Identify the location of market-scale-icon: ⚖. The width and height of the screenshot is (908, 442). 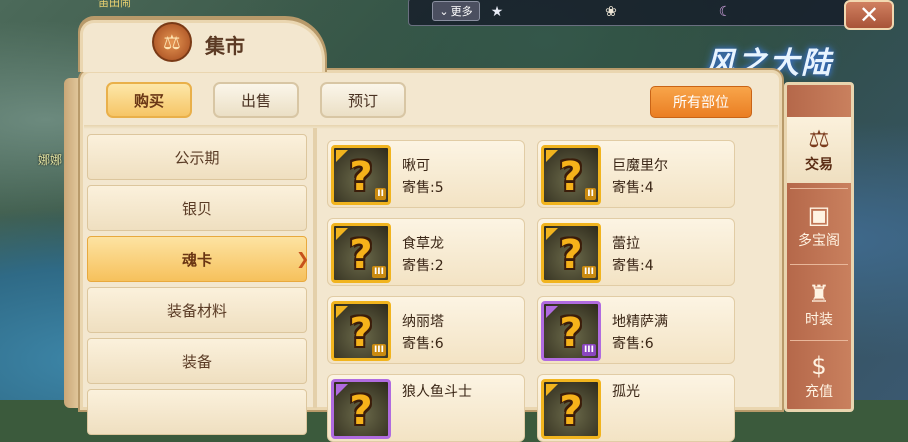
(172, 42).